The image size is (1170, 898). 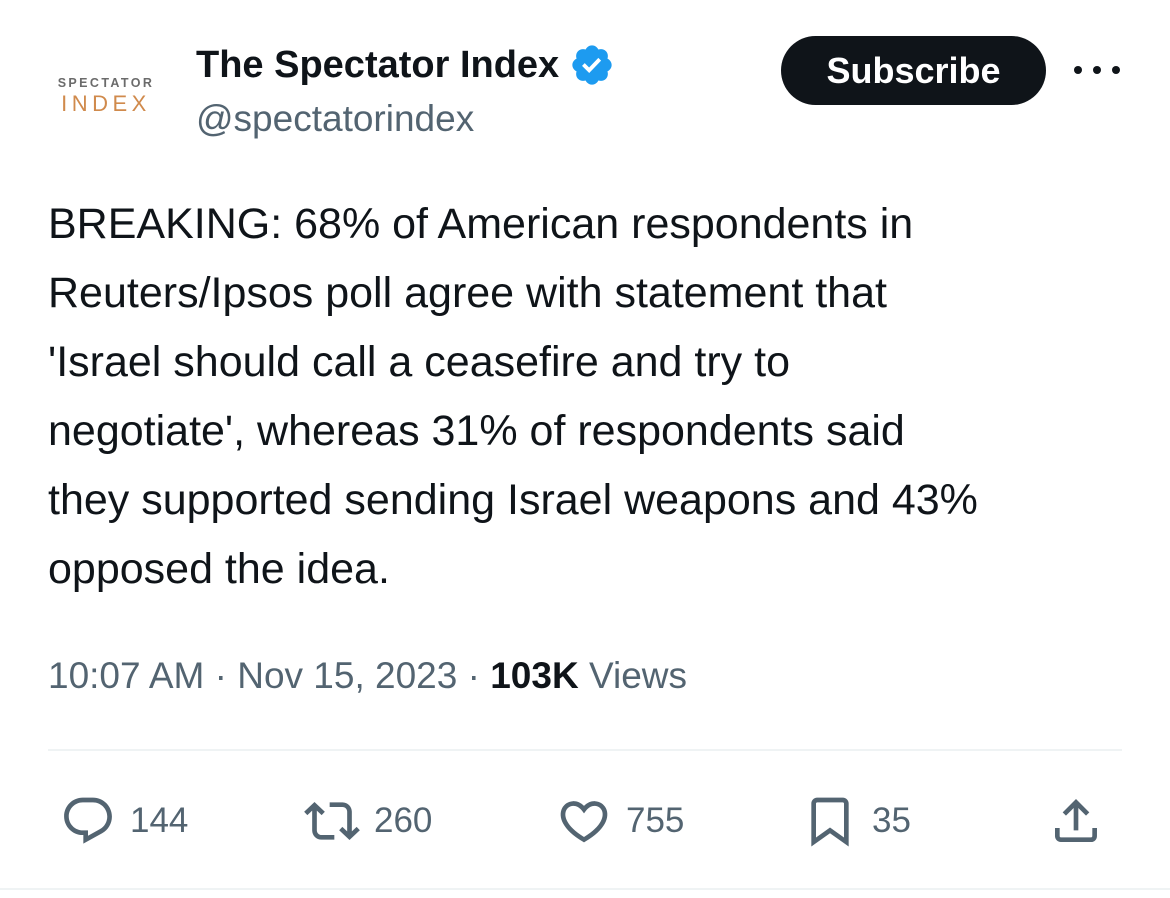 What do you see at coordinates (124, 821) in the screenshot?
I see `reply-button: 144` at bounding box center [124, 821].